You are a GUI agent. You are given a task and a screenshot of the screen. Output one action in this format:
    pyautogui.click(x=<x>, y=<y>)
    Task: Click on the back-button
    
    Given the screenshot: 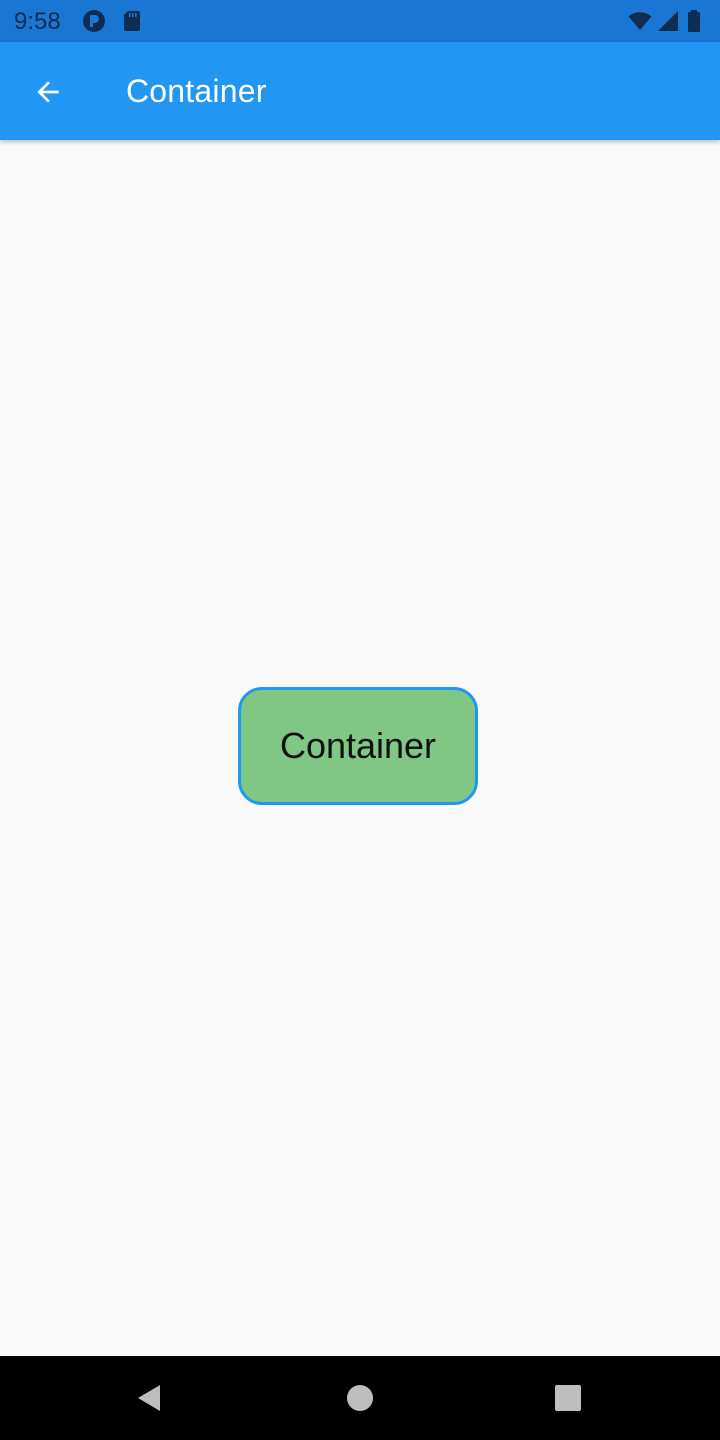 What is the action you would take?
    pyautogui.click(x=48, y=92)
    